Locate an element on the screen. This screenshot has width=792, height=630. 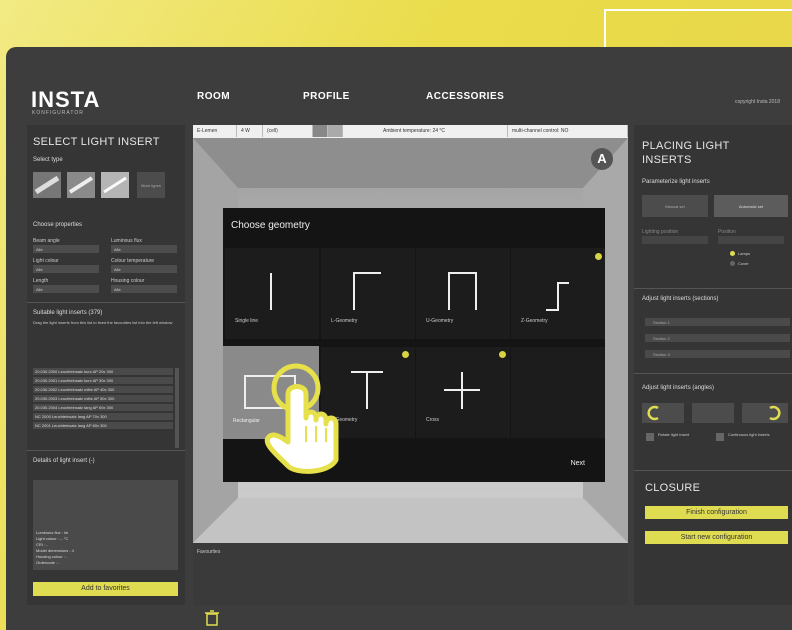
toolbar-item: multi-channel control: NO is located at coordinates (568, 131).